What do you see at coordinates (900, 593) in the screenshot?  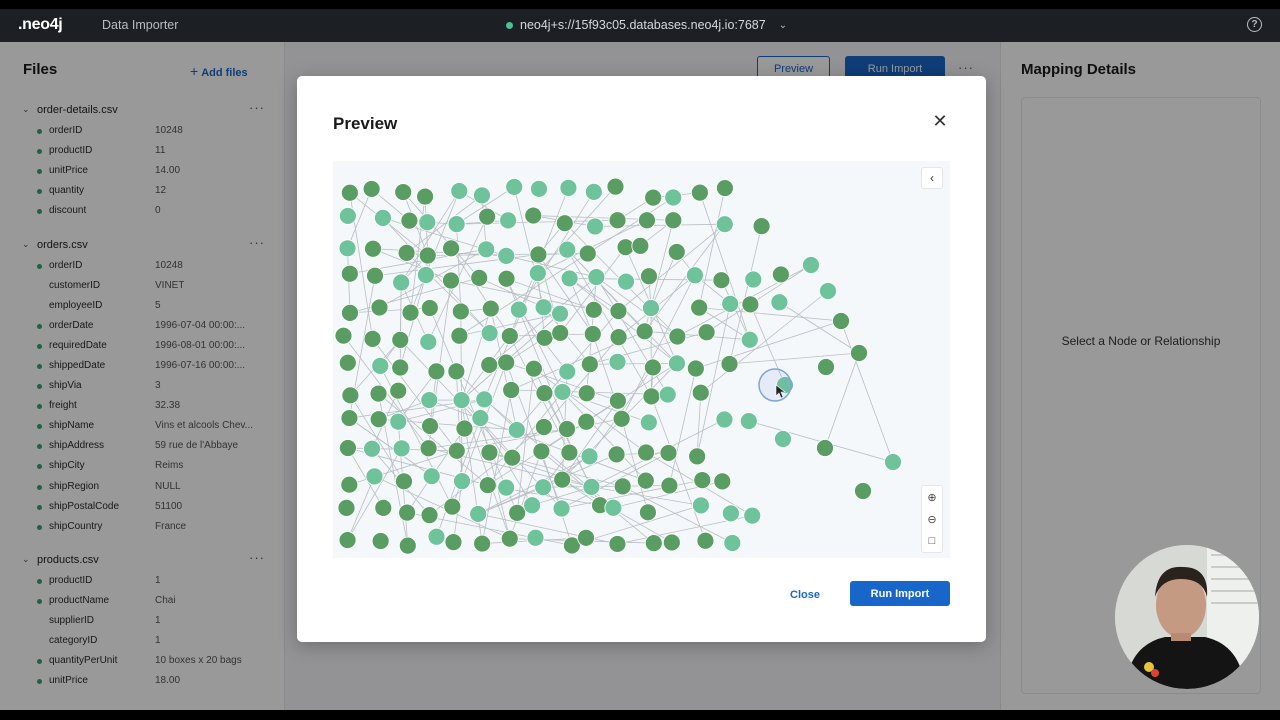 I see `run-import-button: Run Import` at bounding box center [900, 593].